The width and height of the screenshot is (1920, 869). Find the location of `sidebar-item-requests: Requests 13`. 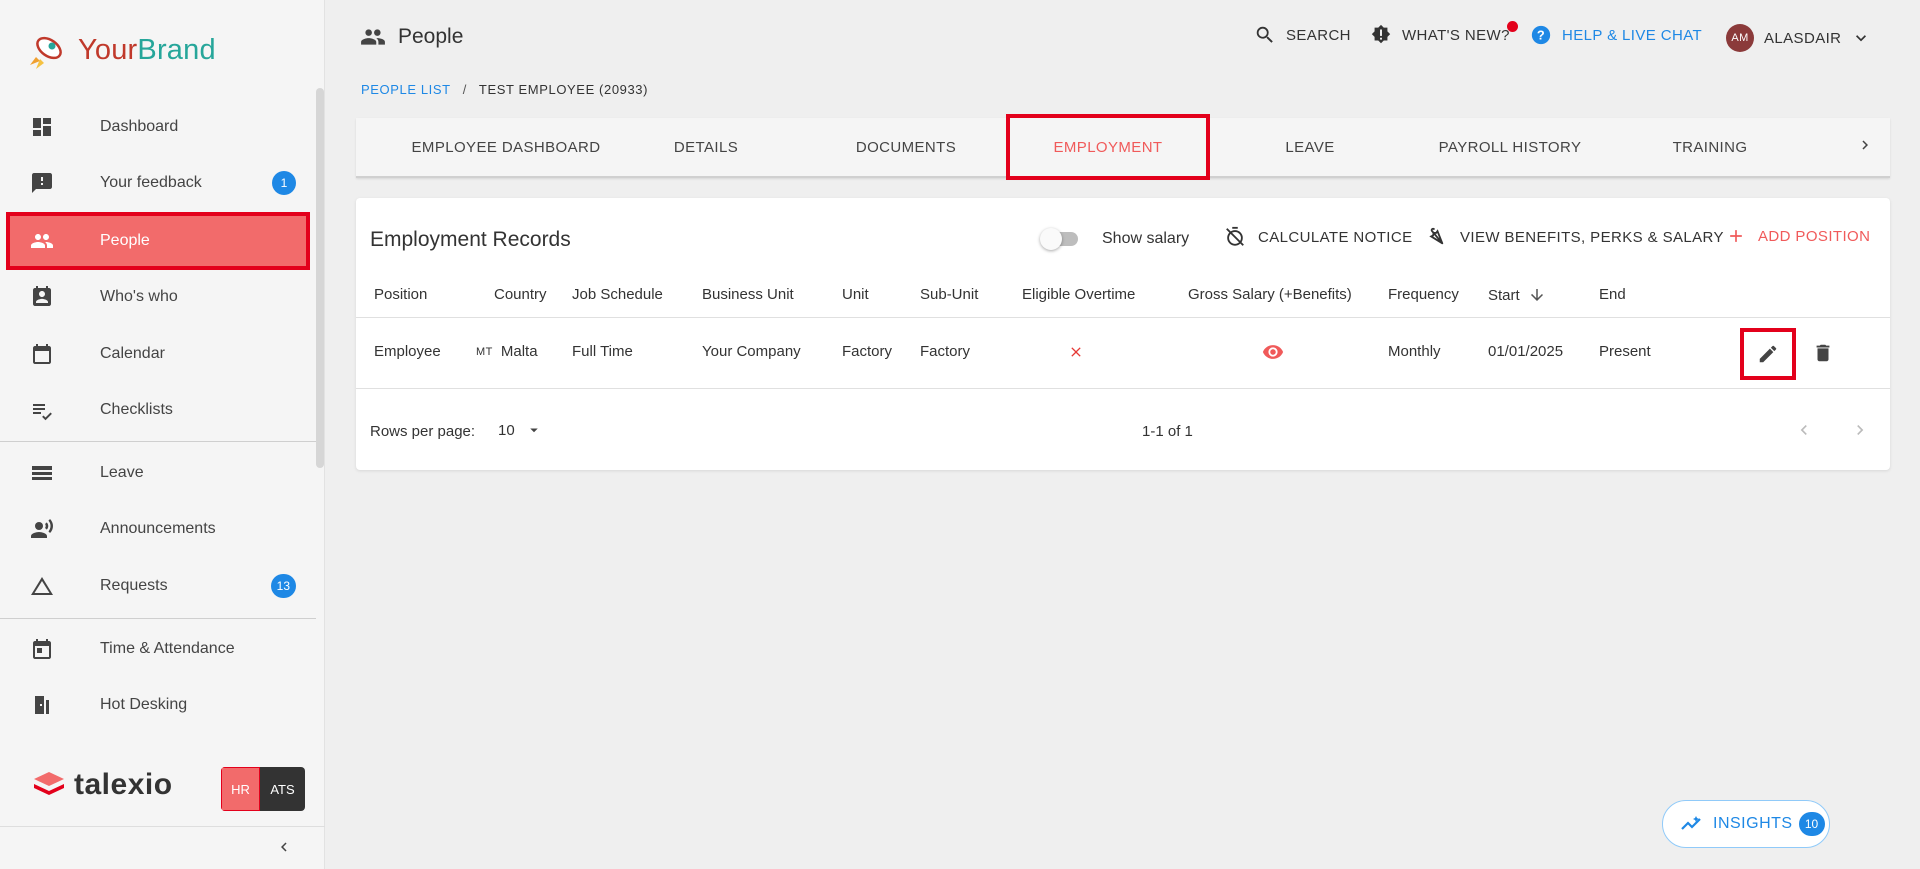

sidebar-item-requests: Requests 13 is located at coordinates (158, 586).